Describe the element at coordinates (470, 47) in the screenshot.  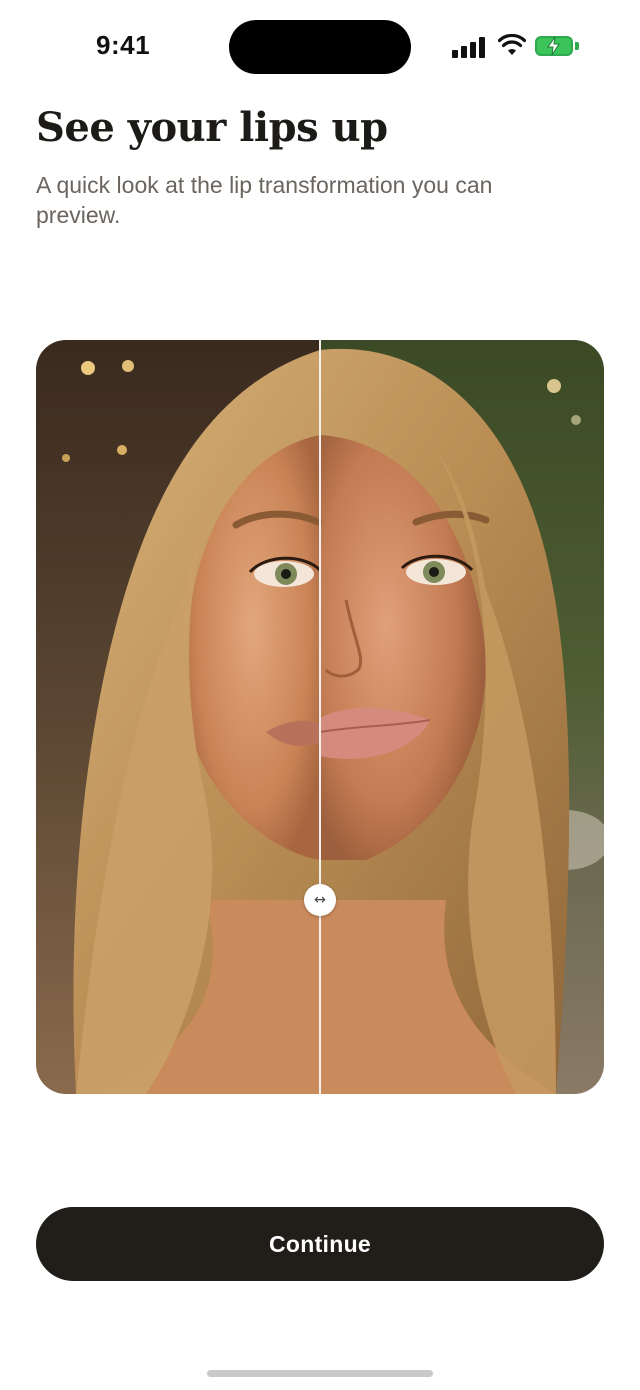
I see `cellular-signal-icon` at that location.